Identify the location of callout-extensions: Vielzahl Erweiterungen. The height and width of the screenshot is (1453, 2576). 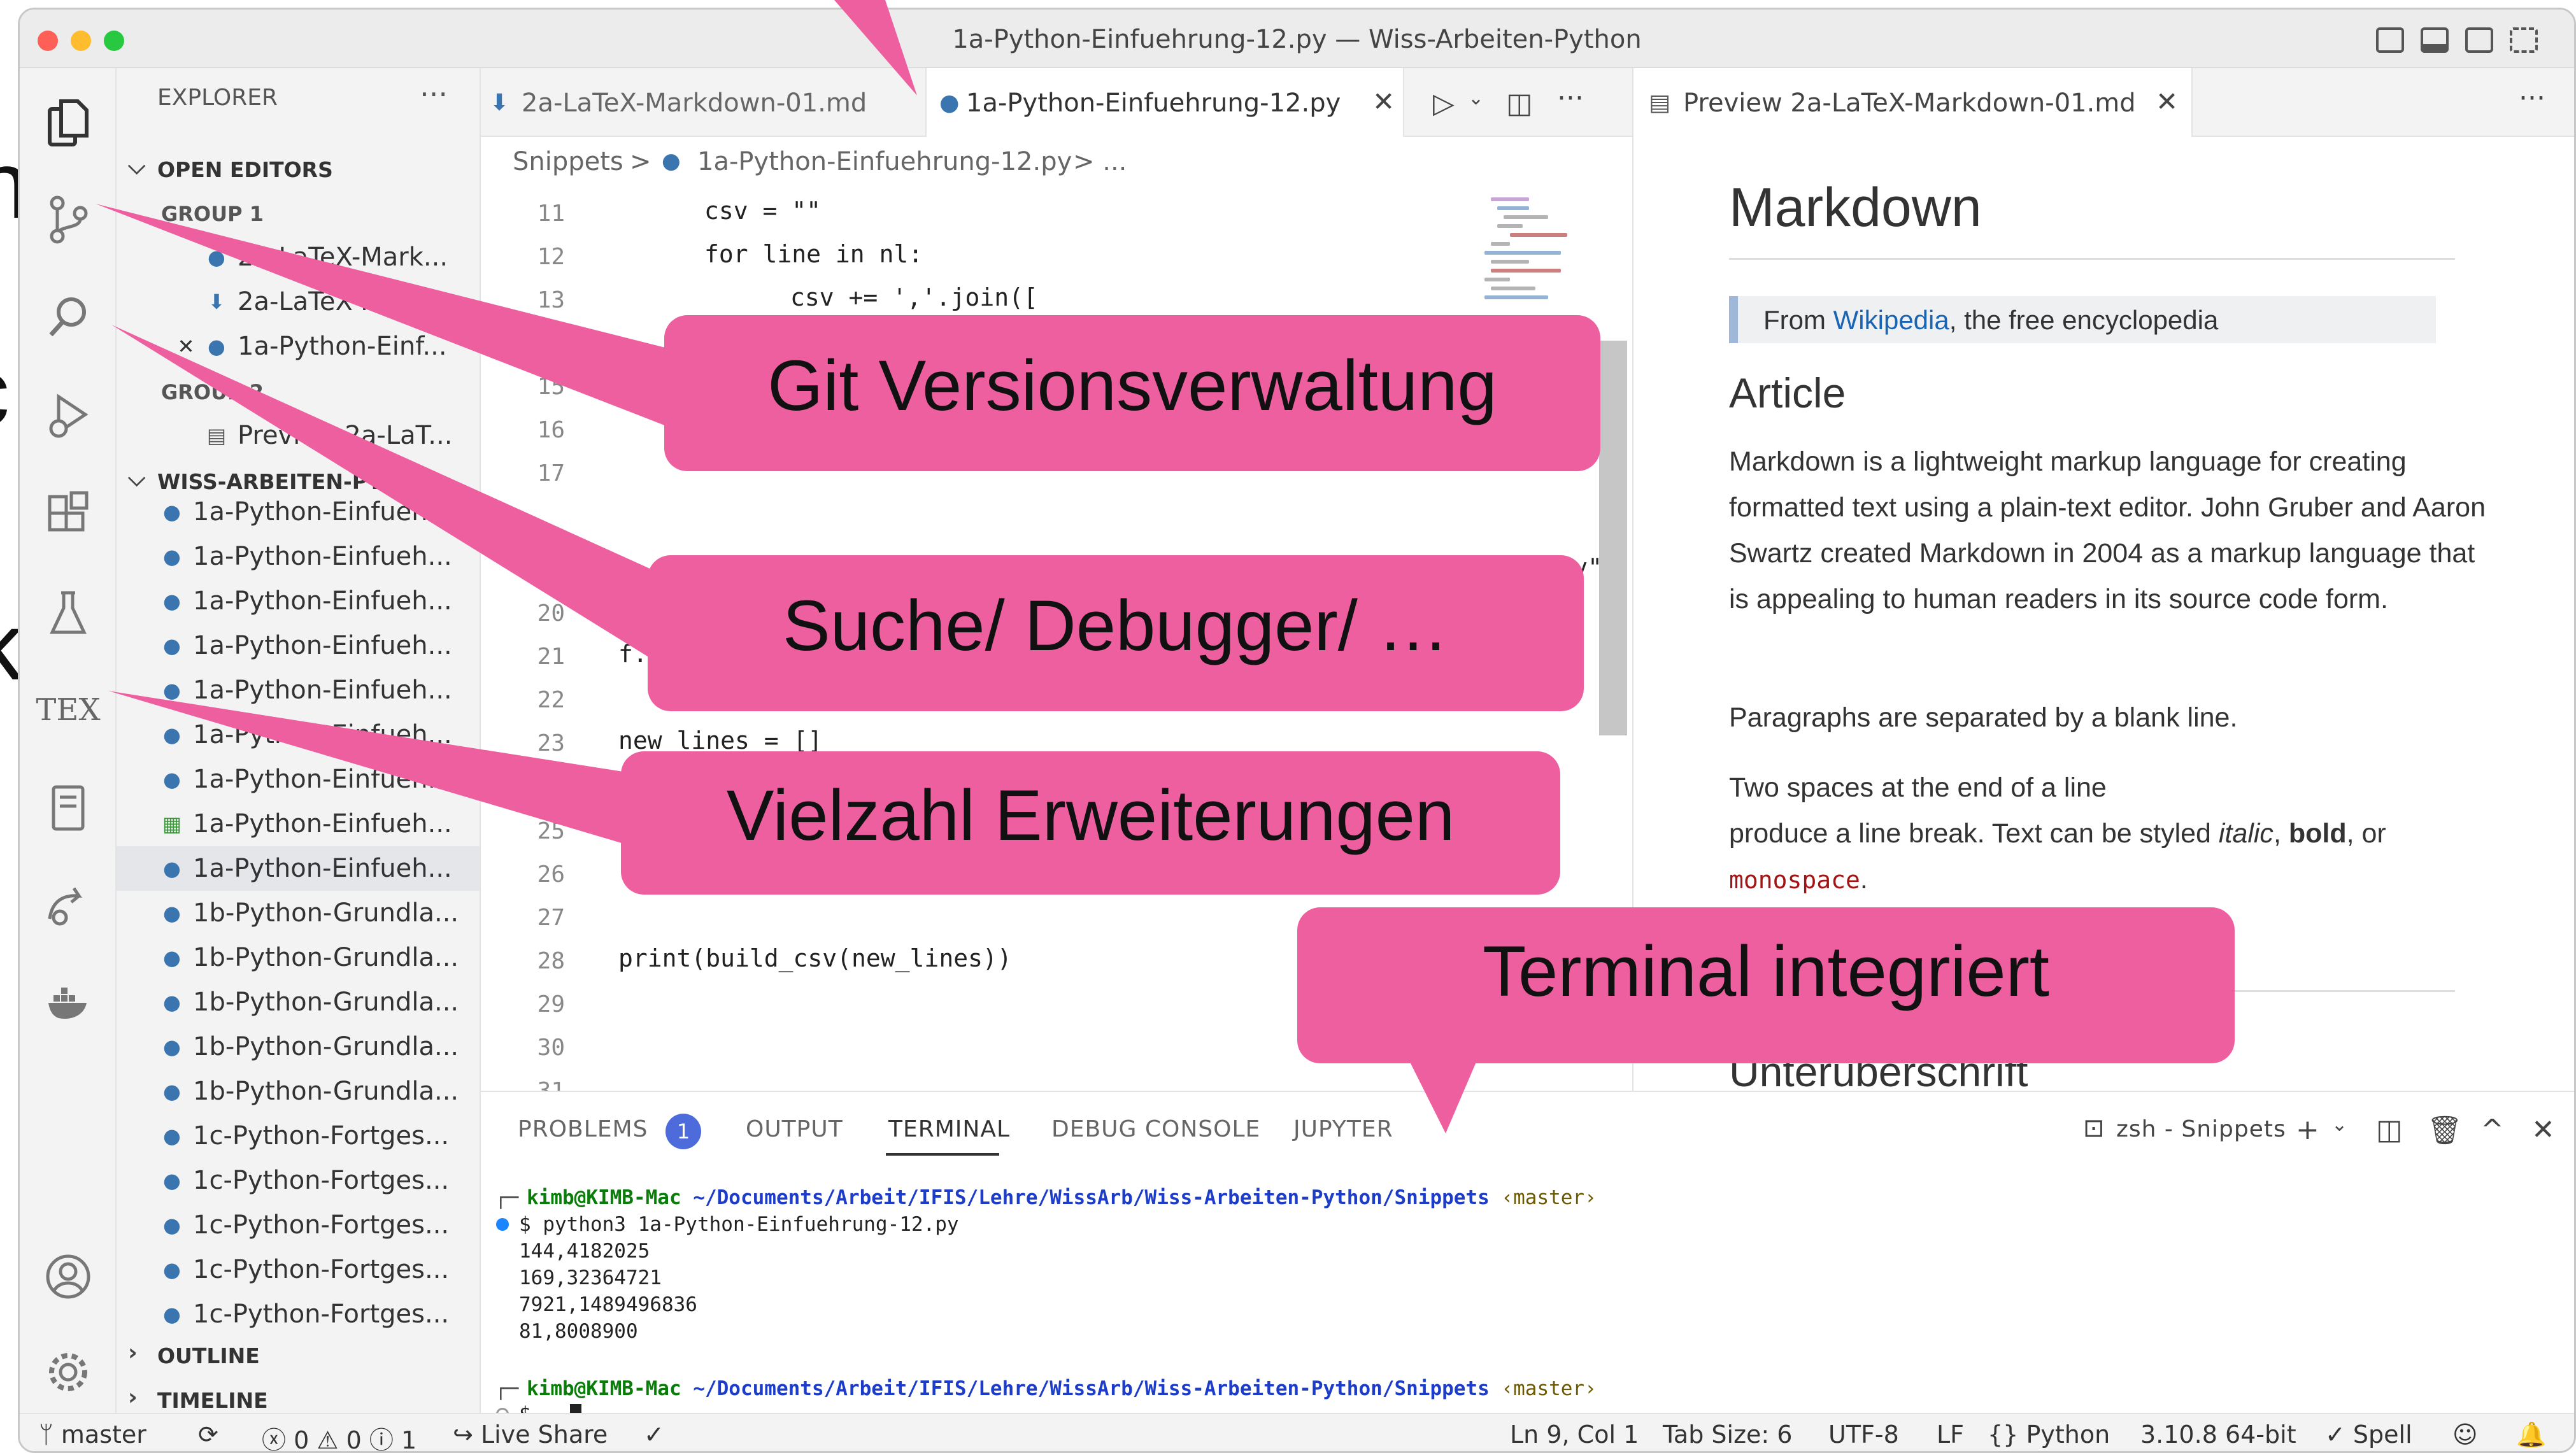
(1090, 823).